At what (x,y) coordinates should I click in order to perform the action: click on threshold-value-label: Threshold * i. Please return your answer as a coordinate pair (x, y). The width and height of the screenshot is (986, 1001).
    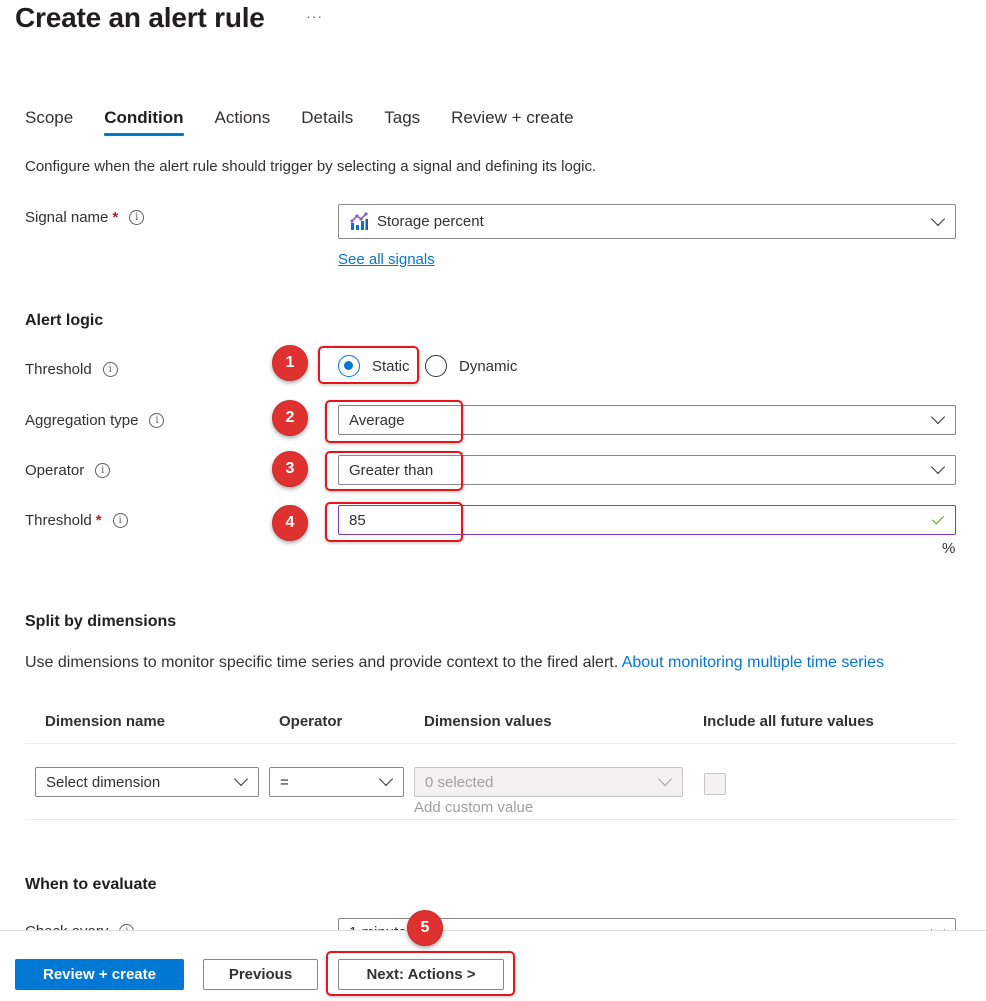
    Looking at the image, I should click on (76, 520).